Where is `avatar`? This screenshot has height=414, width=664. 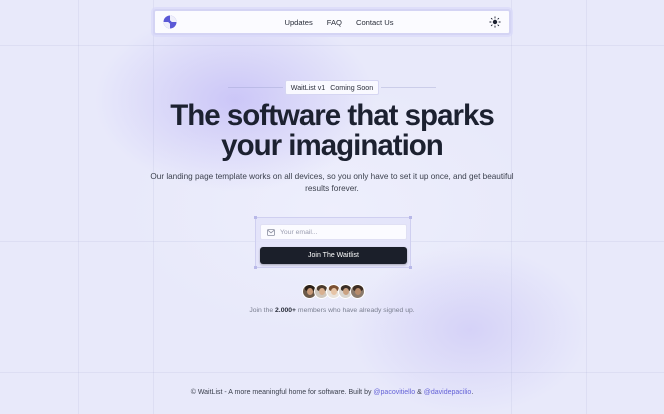
avatar is located at coordinates (357, 291).